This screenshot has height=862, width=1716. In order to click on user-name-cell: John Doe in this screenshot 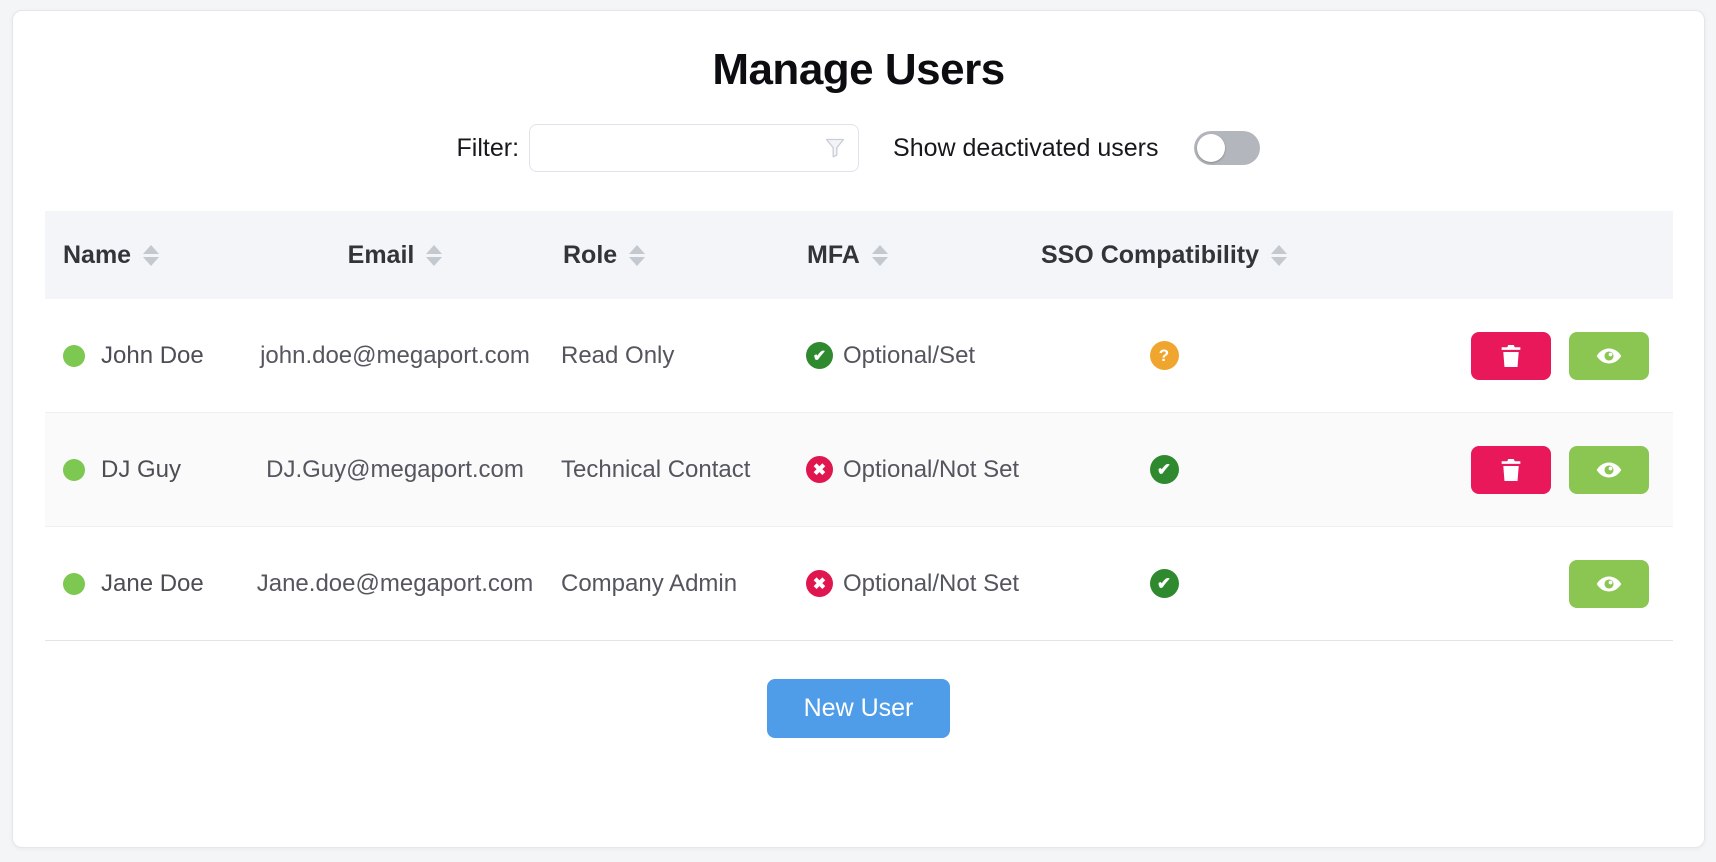, I will do `click(145, 356)`.